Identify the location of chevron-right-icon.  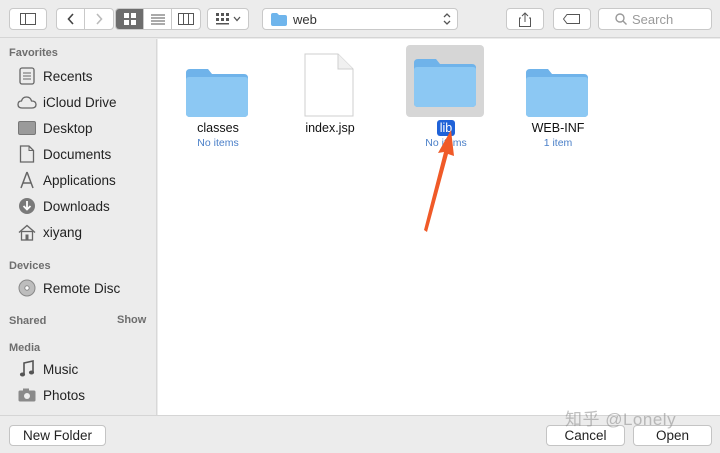
(99, 19).